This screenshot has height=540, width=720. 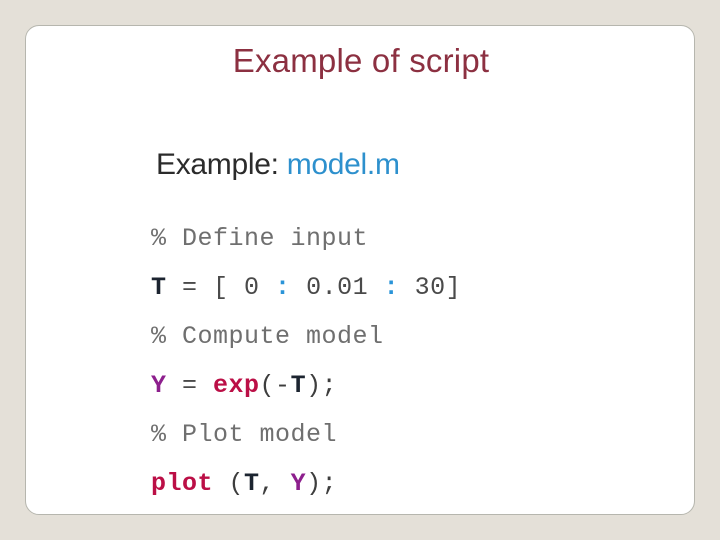 What do you see at coordinates (182, 483) in the screenshot?
I see `code-token: plot` at bounding box center [182, 483].